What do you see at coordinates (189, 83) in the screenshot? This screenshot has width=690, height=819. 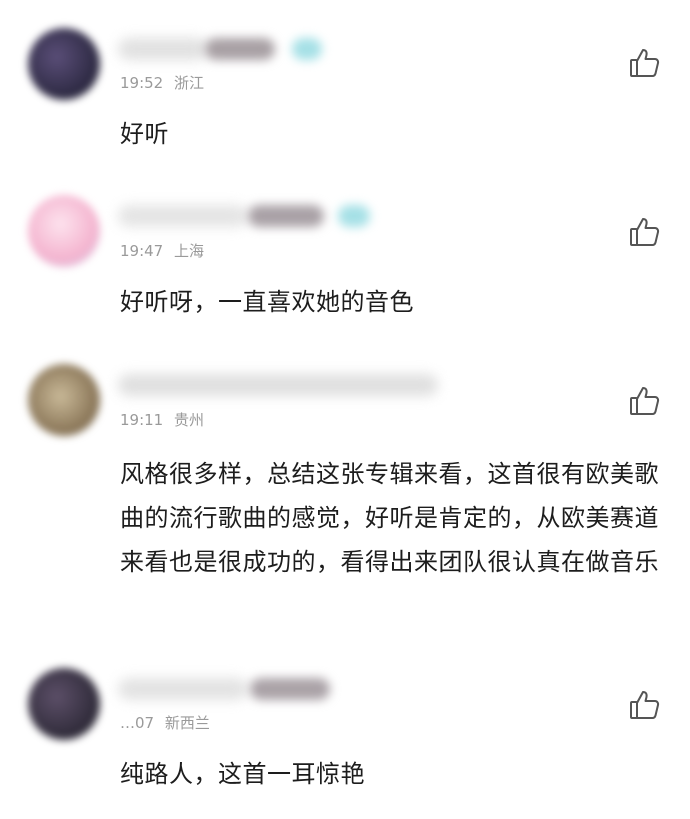 I see `comment-location: 浙江` at bounding box center [189, 83].